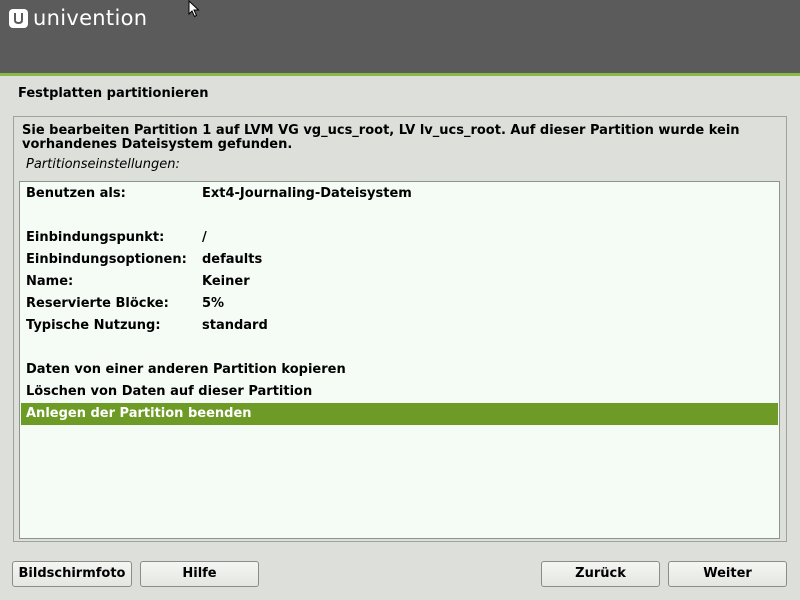  What do you see at coordinates (199, 574) in the screenshot?
I see `help-button: Hilfe` at bounding box center [199, 574].